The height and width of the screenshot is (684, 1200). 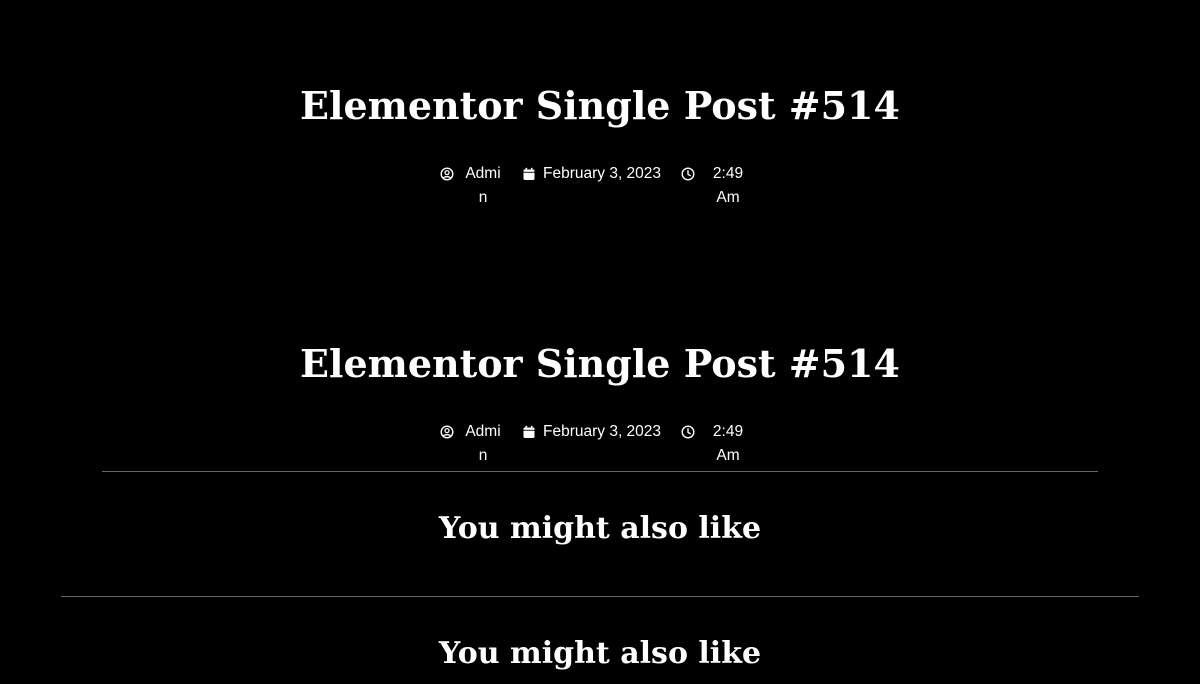 What do you see at coordinates (600, 192) in the screenshot?
I see `post-meta: Admin February 3, 2023 2:49 Am` at bounding box center [600, 192].